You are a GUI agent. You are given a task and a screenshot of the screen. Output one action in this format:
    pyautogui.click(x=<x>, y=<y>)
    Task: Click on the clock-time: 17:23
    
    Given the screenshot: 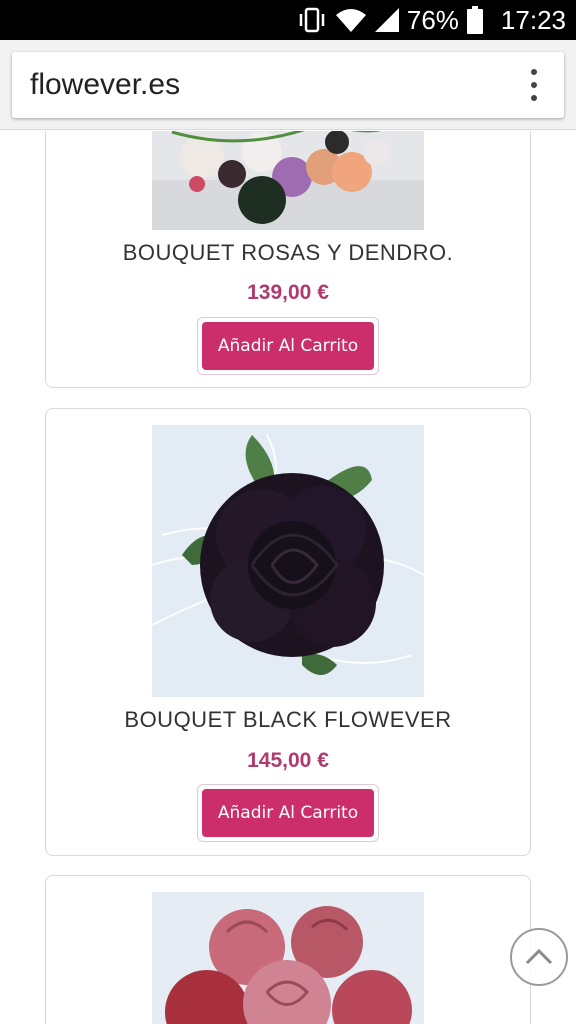 What is the action you would take?
    pyautogui.click(x=533, y=19)
    